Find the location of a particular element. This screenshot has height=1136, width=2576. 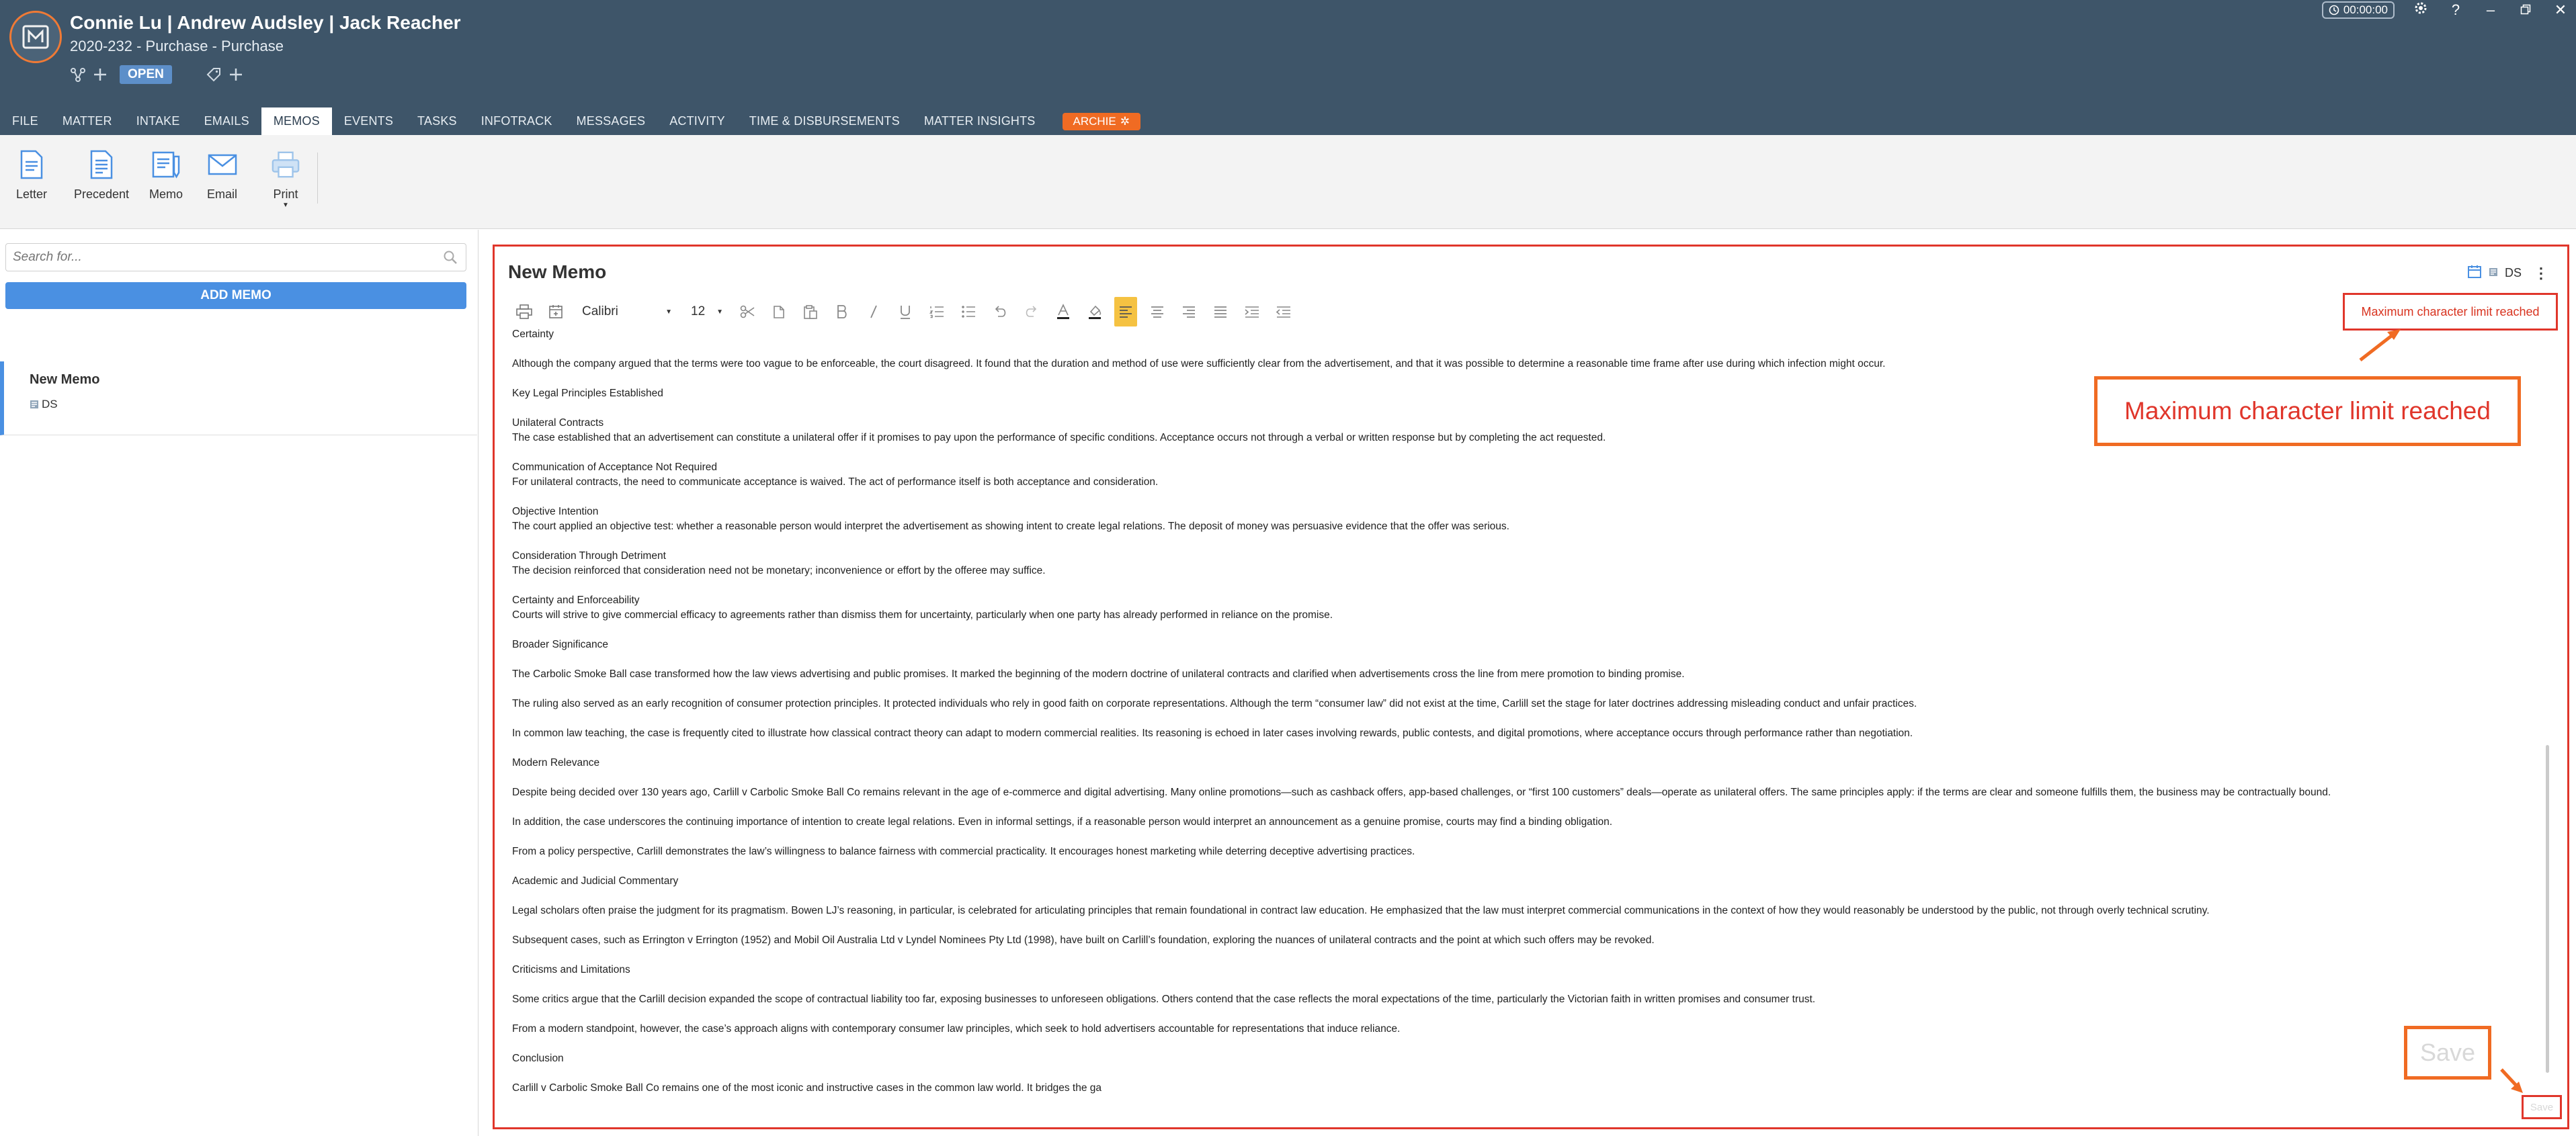

tab-matter-insights: MATTER INSIGHTS is located at coordinates (980, 121).